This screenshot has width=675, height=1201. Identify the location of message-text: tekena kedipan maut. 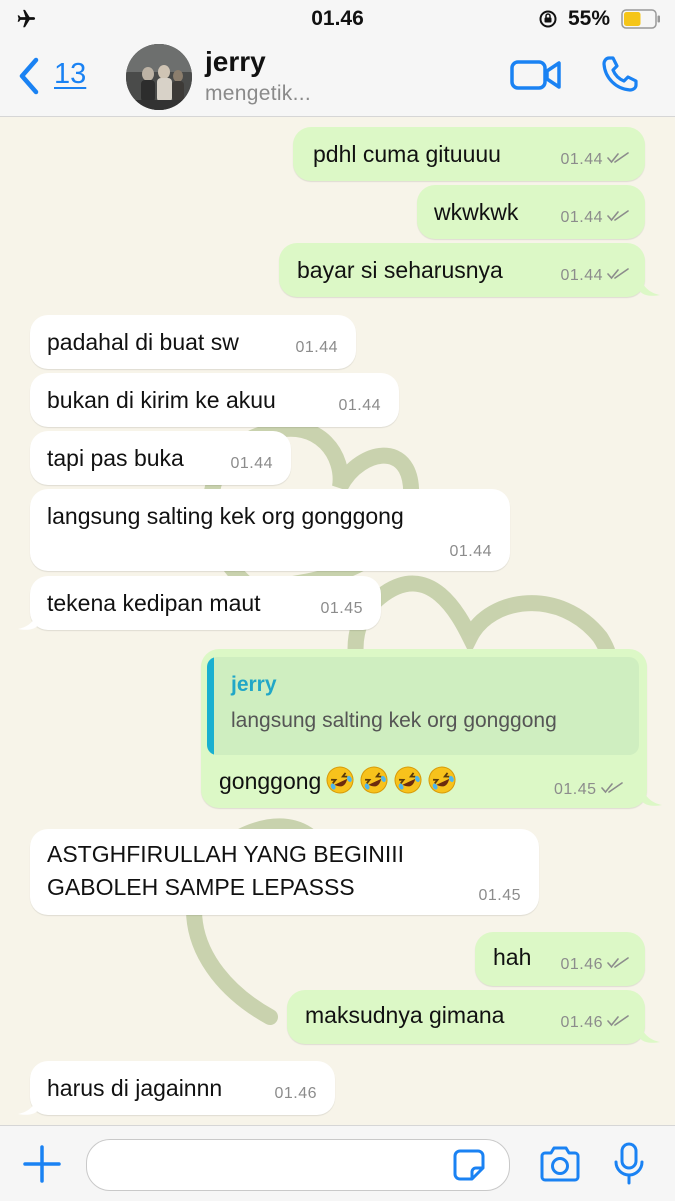
(154, 603).